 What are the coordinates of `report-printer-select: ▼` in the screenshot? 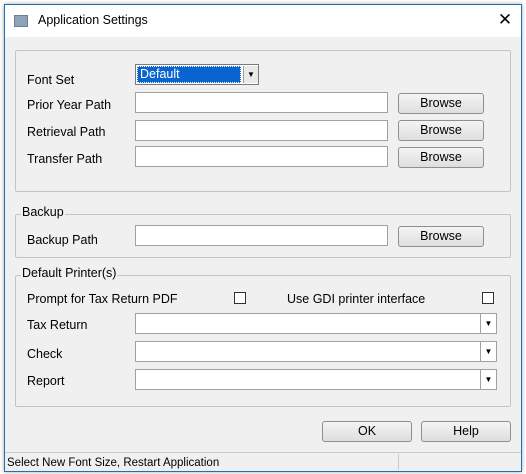 It's located at (316, 379).